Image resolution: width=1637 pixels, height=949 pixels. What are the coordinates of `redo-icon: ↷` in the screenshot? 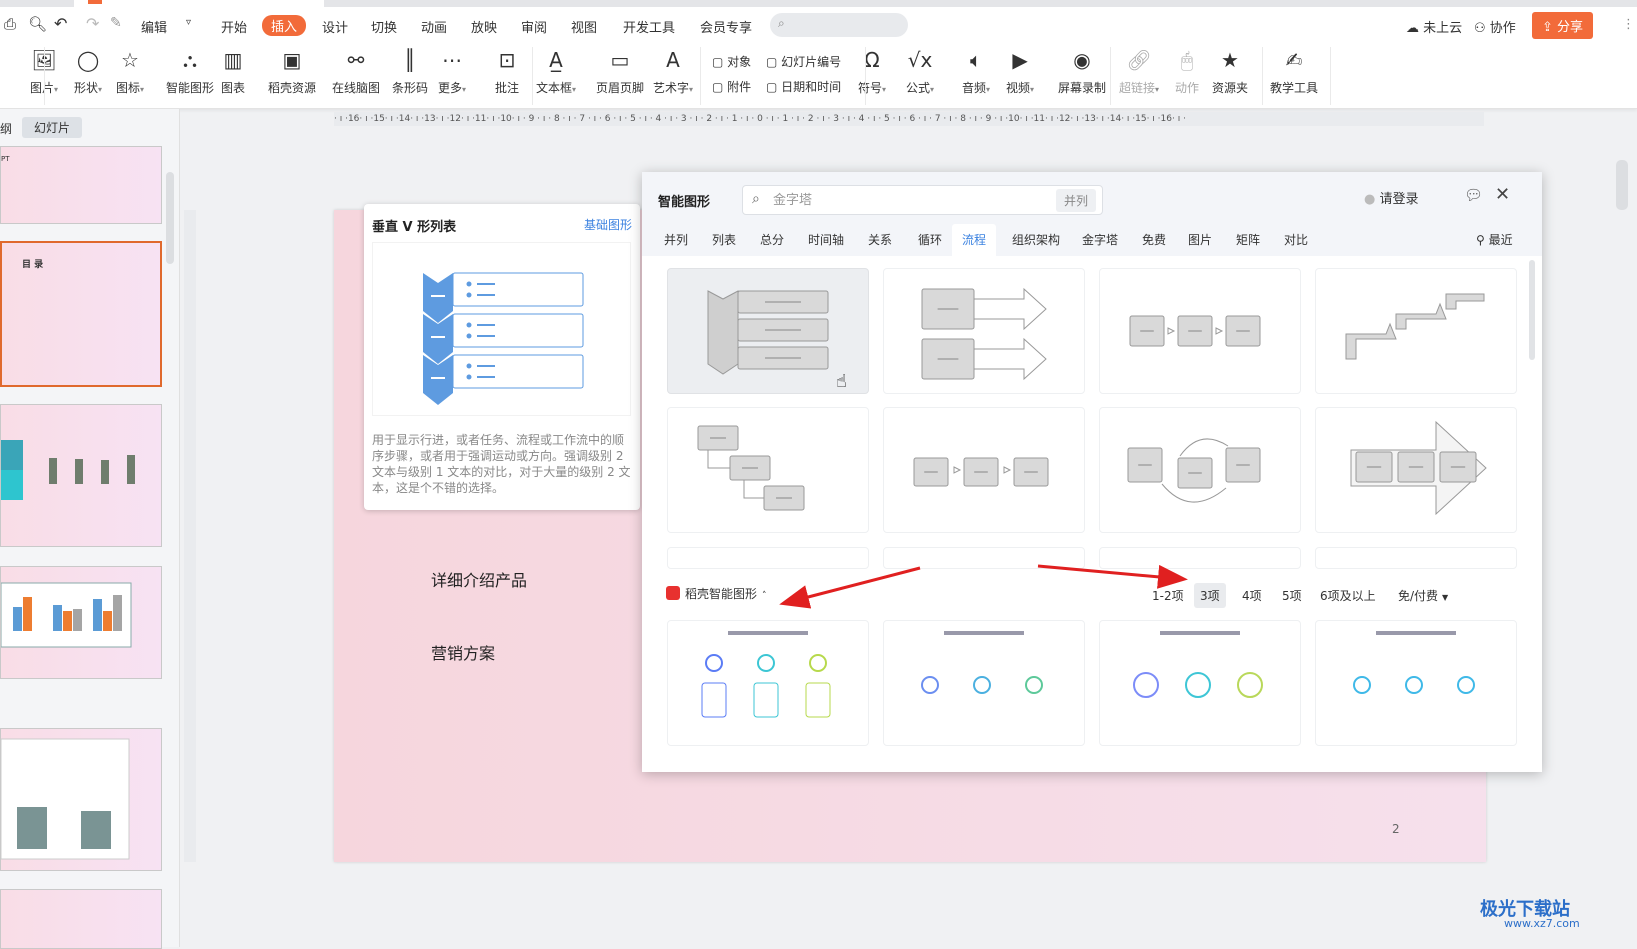 It's located at (92, 23).